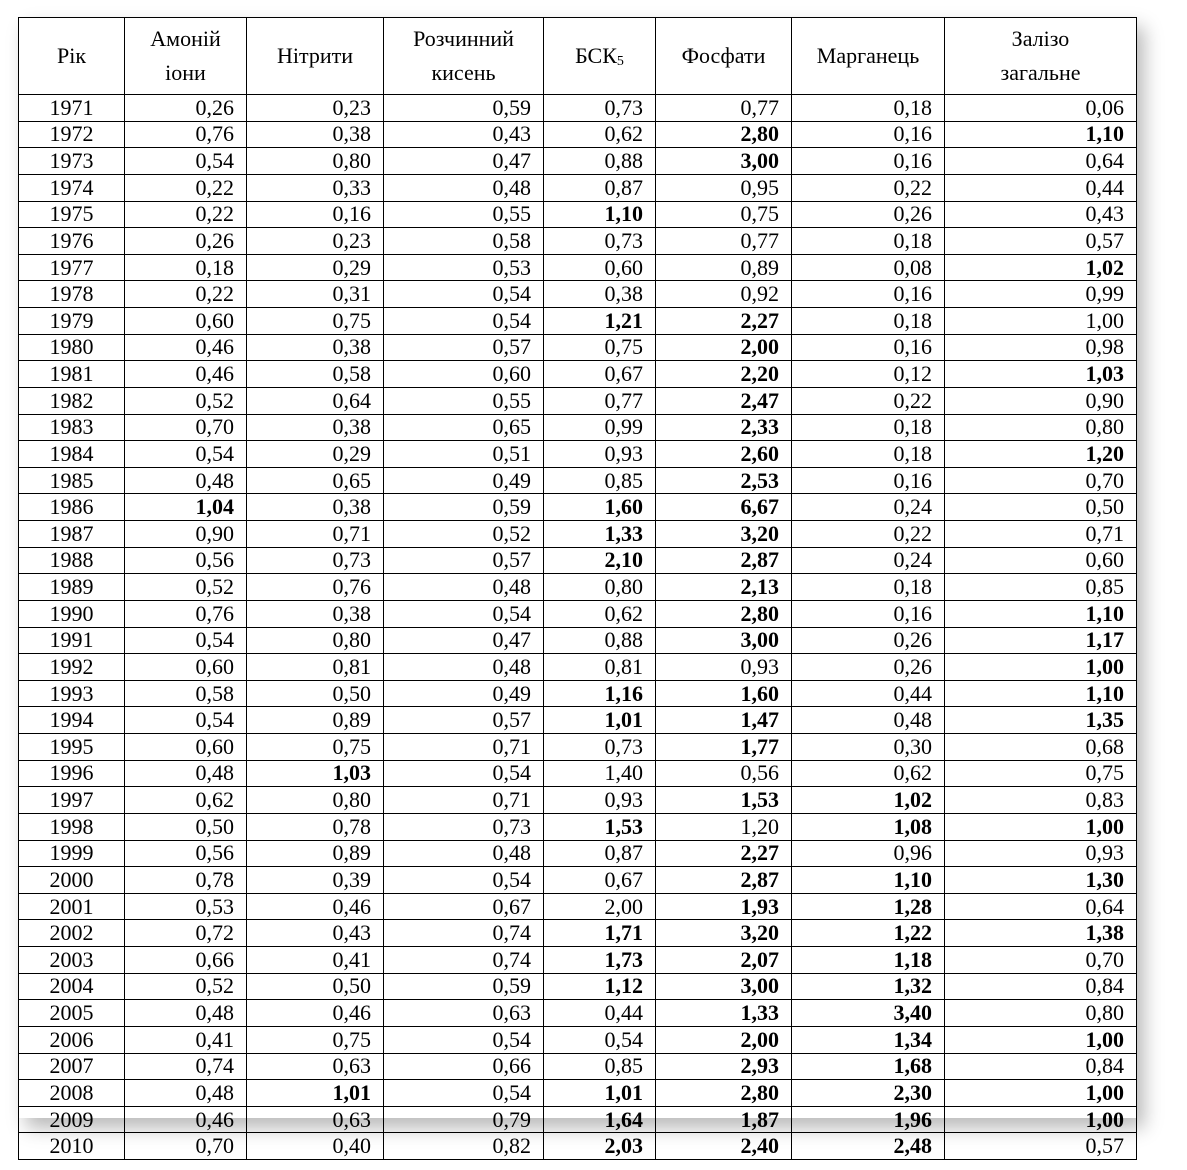 The height and width of the screenshot is (1170, 1187). I want to click on table-row: 1974 0,22 0,33 0,48 0,87 0,95 0,22 0,44, so click(577, 187).